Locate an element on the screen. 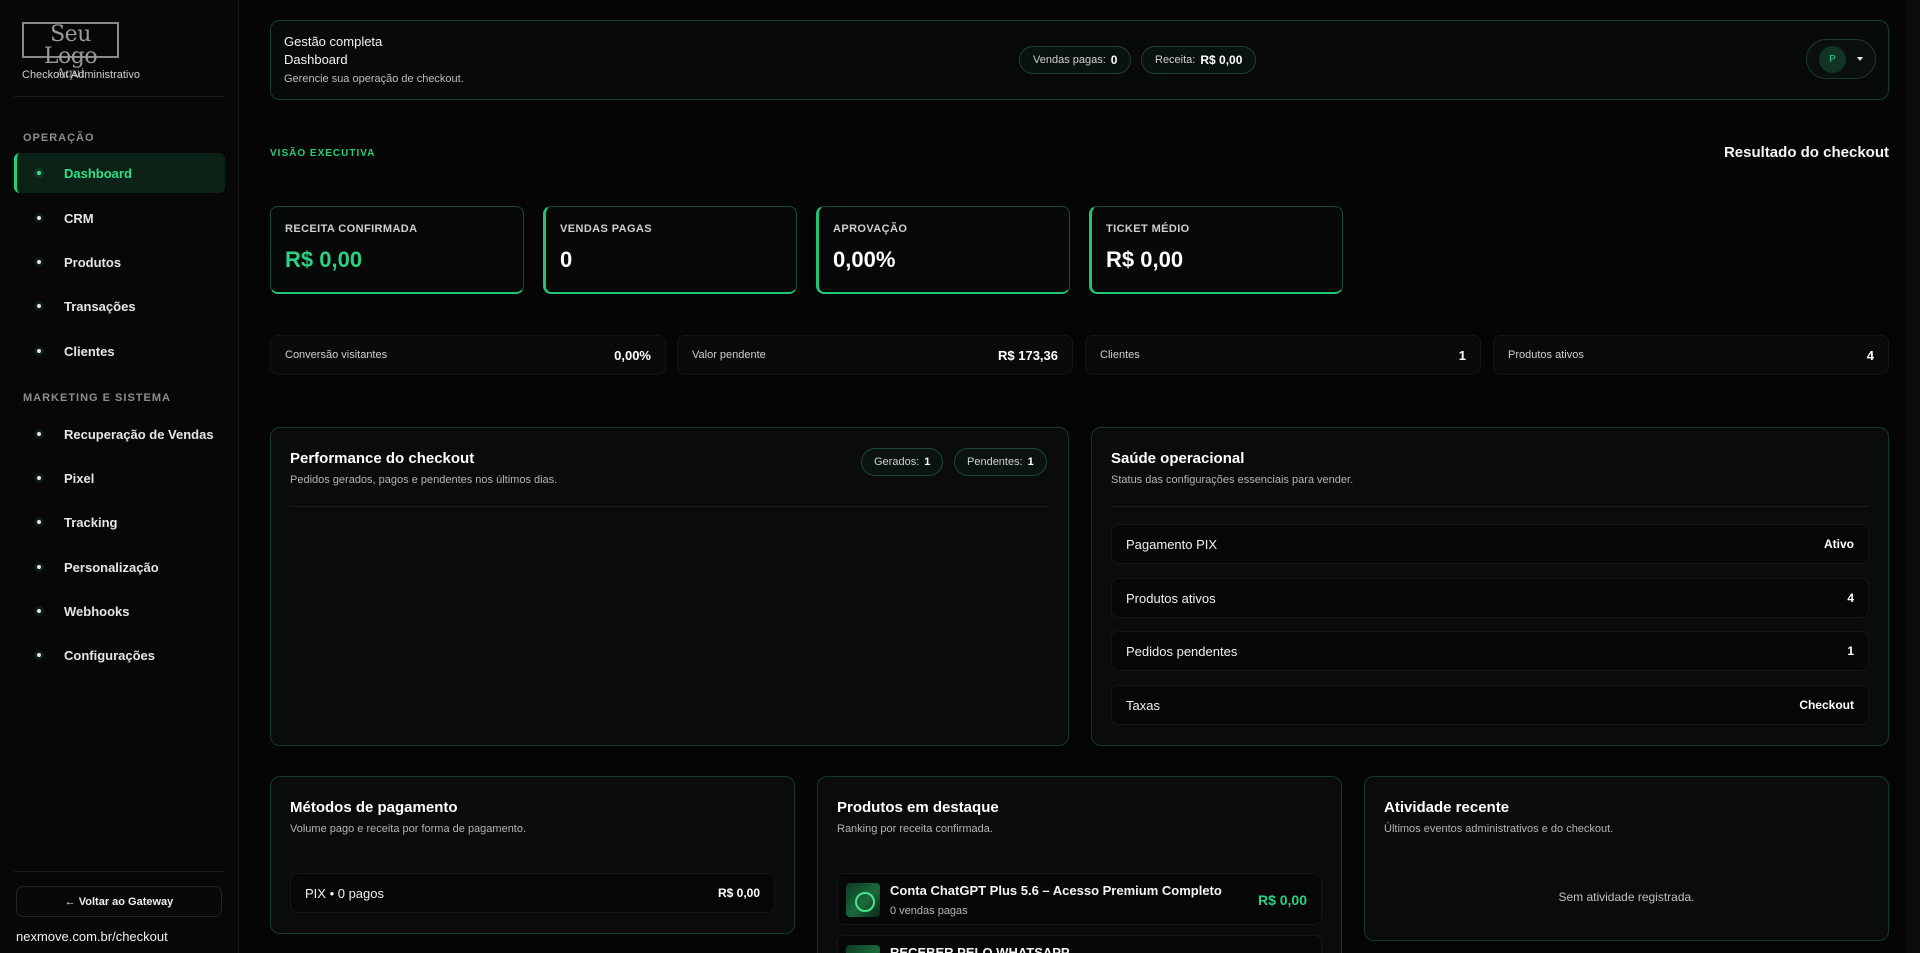 The image size is (1920, 953). panel-subtitle: Ranking por receita confirmada. is located at coordinates (915, 829).